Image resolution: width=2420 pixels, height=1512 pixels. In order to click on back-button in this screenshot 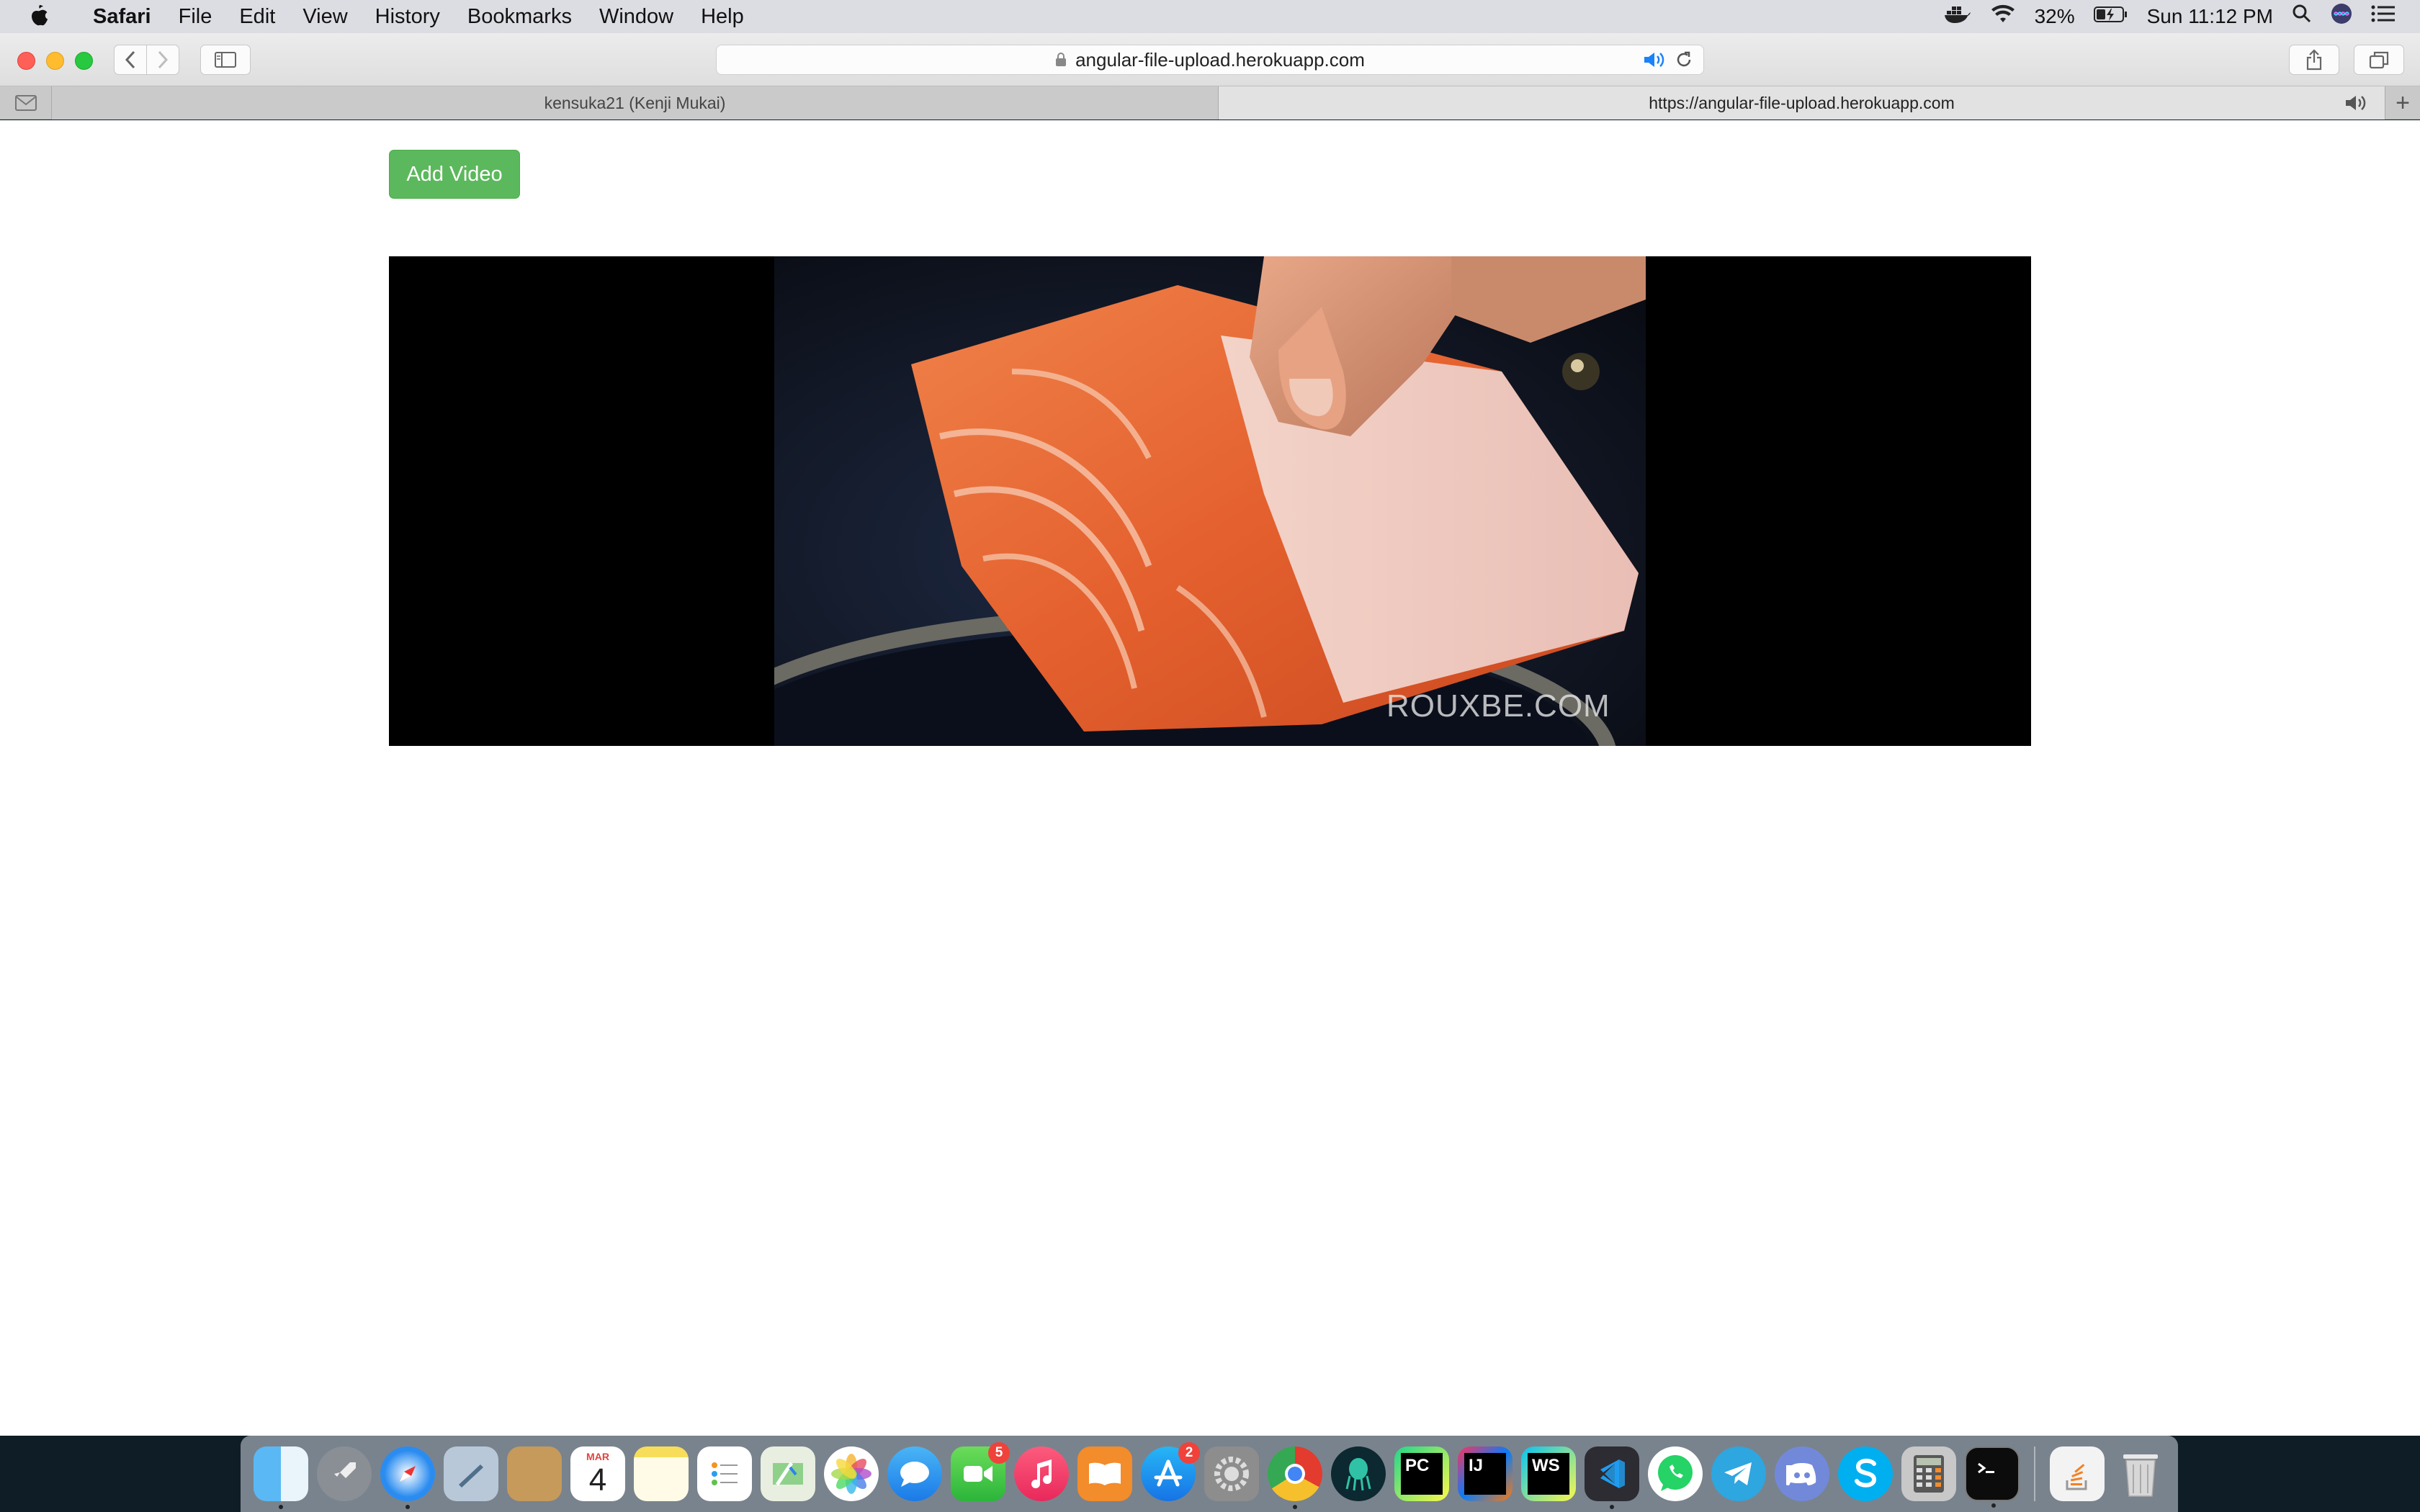, I will do `click(130, 60)`.